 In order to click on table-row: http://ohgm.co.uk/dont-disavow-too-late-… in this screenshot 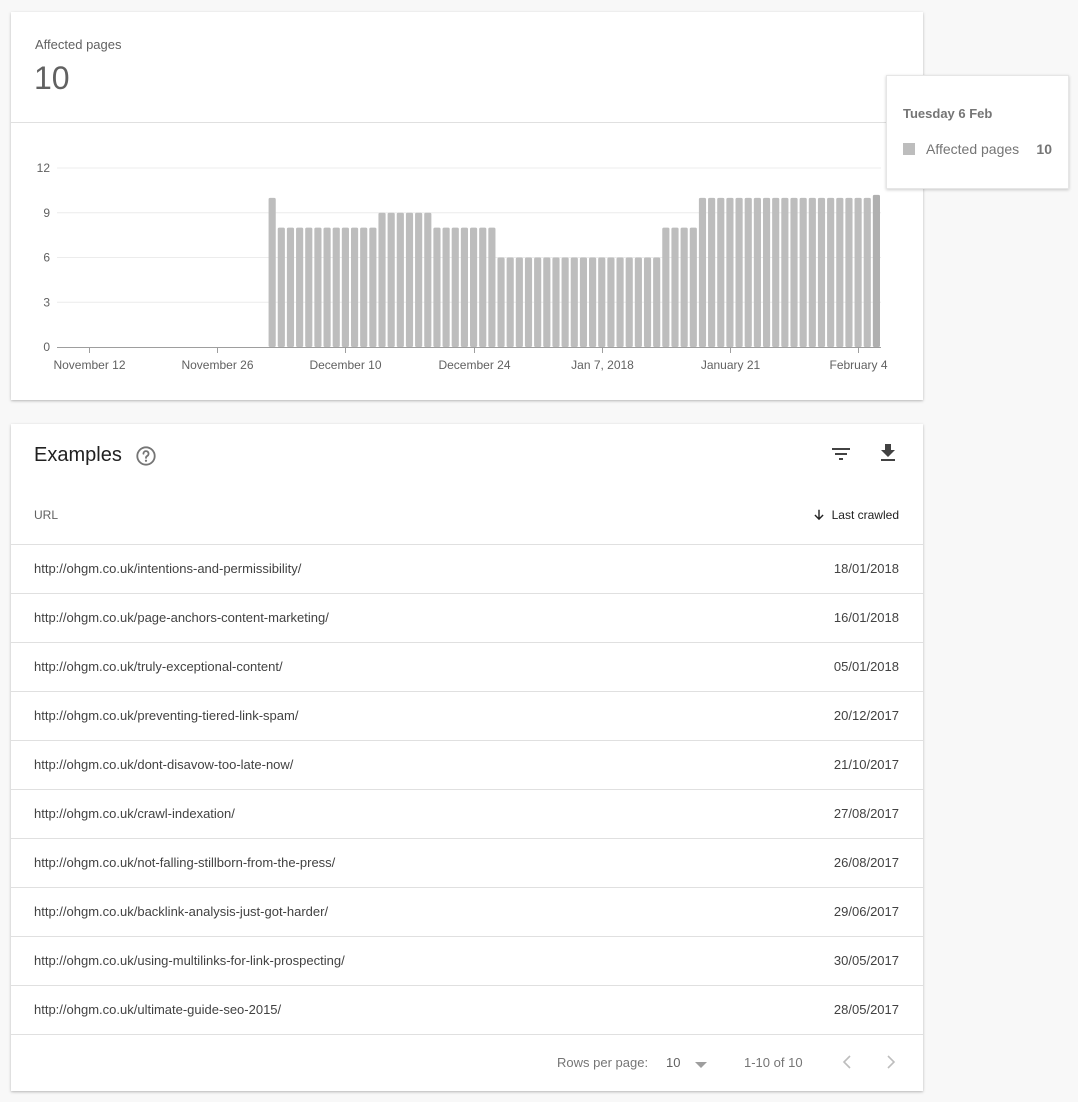, I will do `click(467, 765)`.